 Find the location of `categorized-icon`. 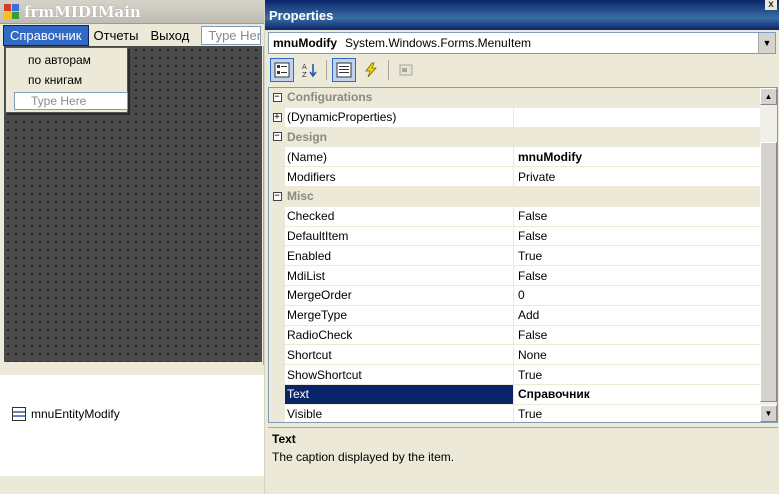

categorized-icon is located at coordinates (282, 70).